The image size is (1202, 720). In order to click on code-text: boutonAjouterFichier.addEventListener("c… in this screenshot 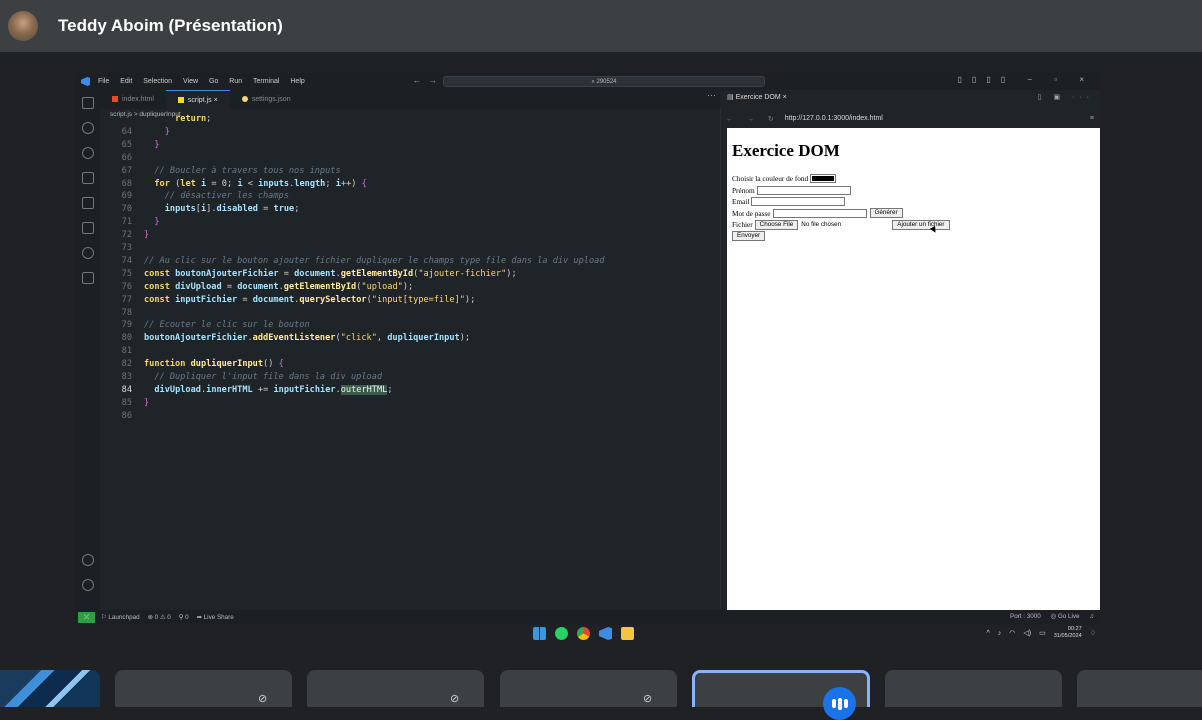, I will do `click(307, 338)`.